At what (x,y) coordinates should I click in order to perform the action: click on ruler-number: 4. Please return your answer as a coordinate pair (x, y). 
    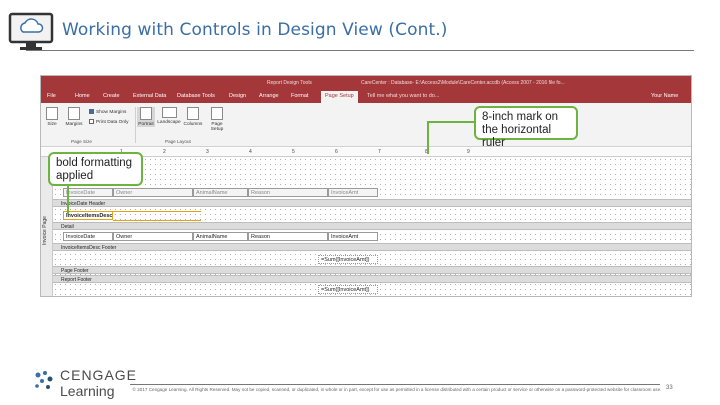
    Looking at the image, I should click on (250, 152).